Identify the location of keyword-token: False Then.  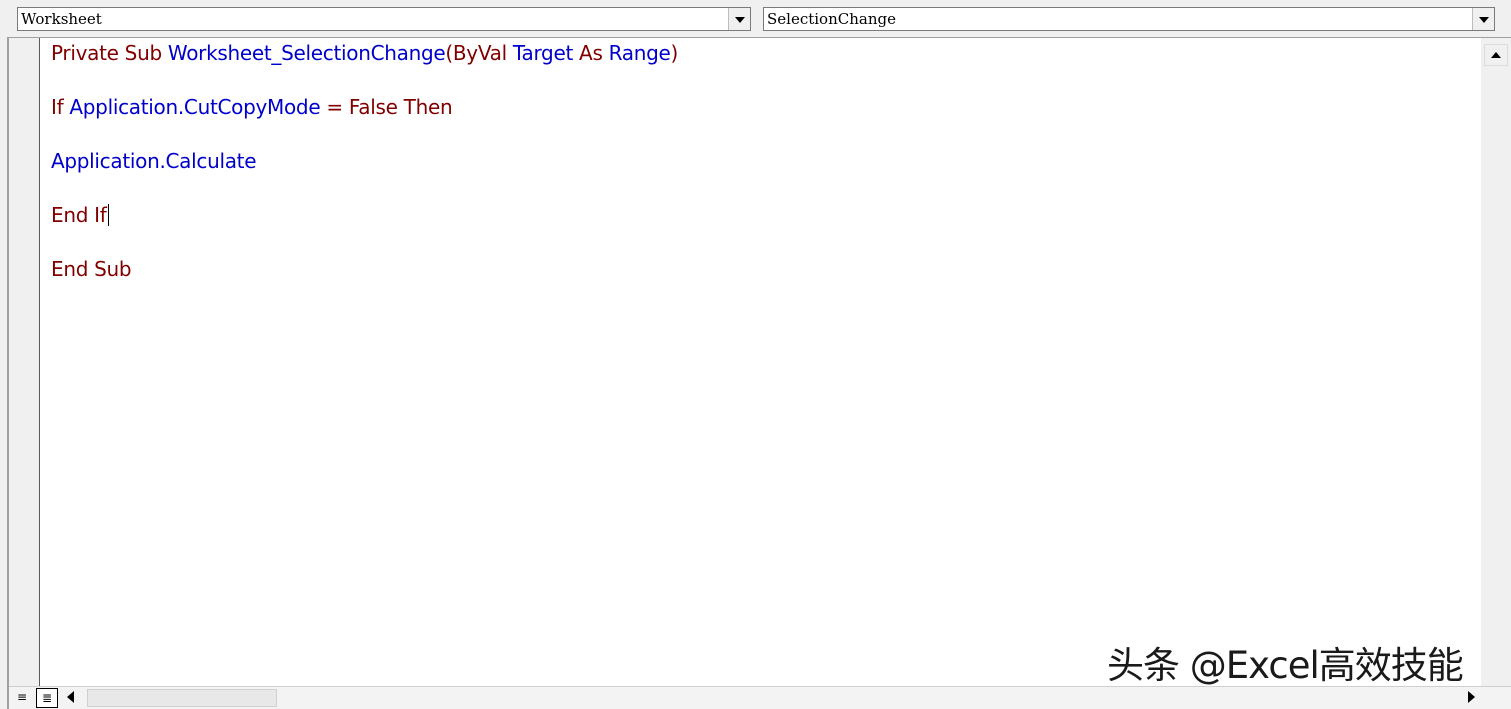
(400, 107).